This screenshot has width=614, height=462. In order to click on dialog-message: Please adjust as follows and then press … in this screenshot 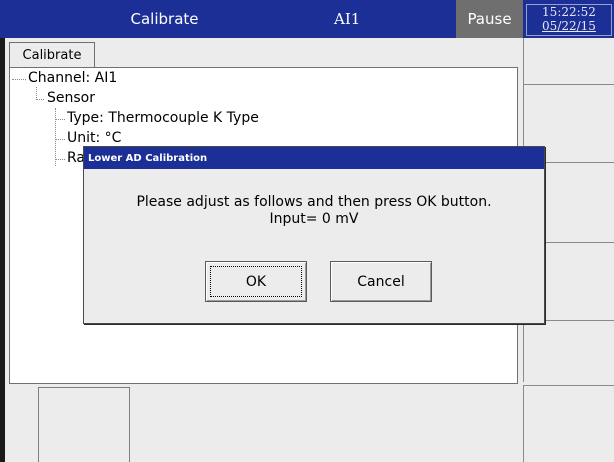, I will do `click(314, 202)`.